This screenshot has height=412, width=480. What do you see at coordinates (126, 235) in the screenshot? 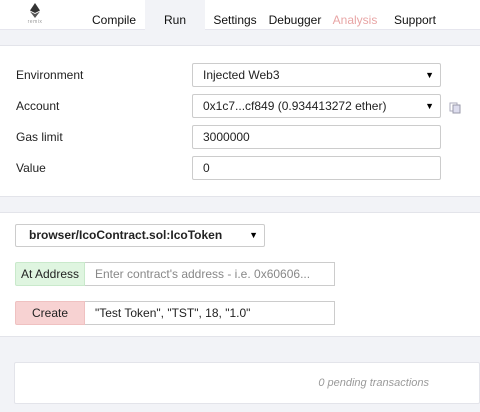
I see `contract-selected: browser/IcoContract.sol:IcoToken` at bounding box center [126, 235].